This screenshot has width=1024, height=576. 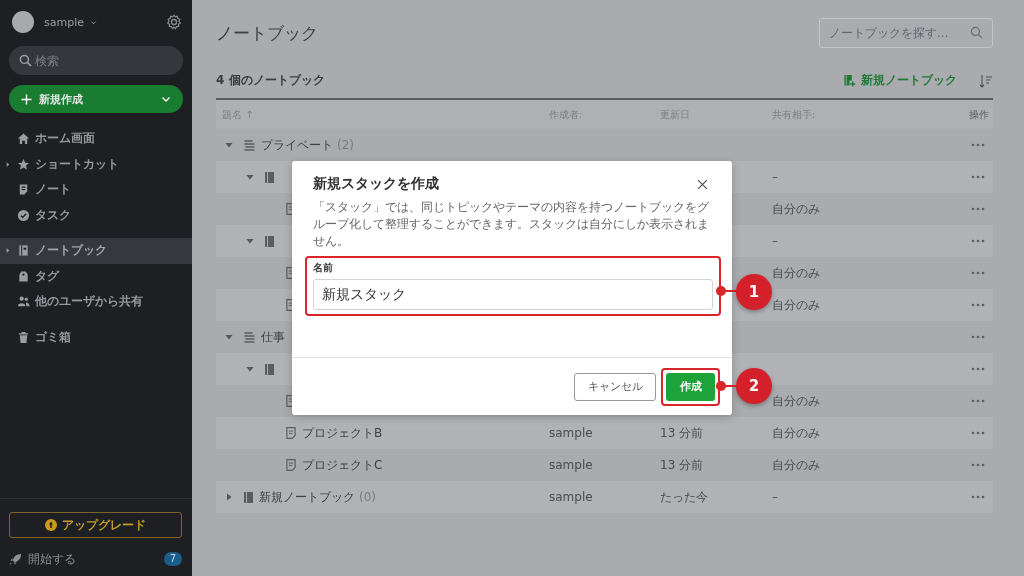 I want to click on people-icon, so click(x=23, y=302).